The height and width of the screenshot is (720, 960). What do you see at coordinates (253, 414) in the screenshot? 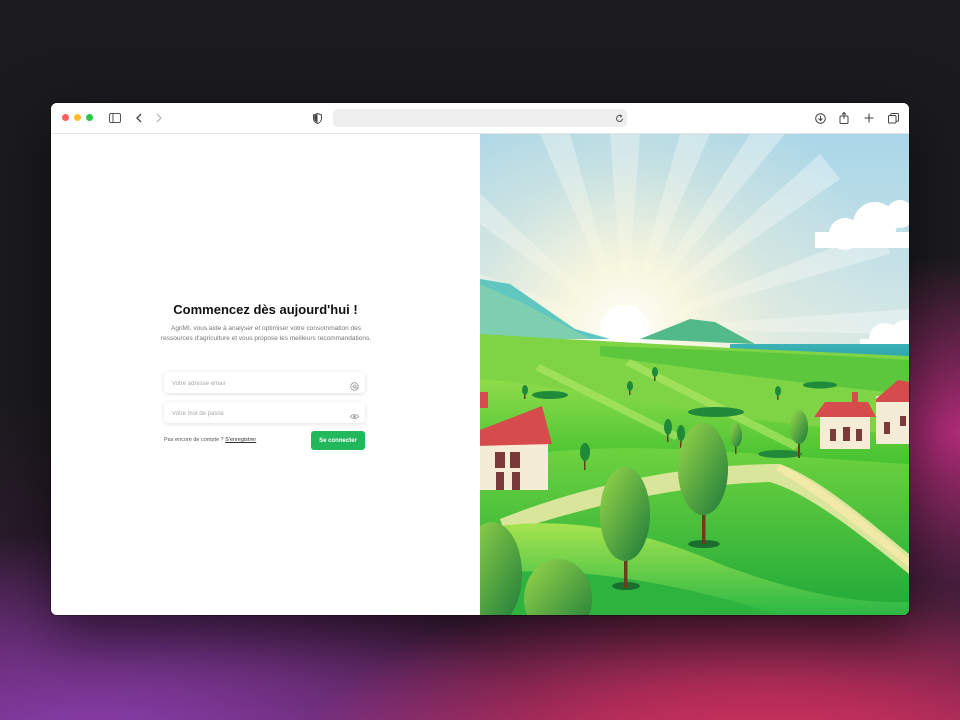
I see `password-input` at bounding box center [253, 414].